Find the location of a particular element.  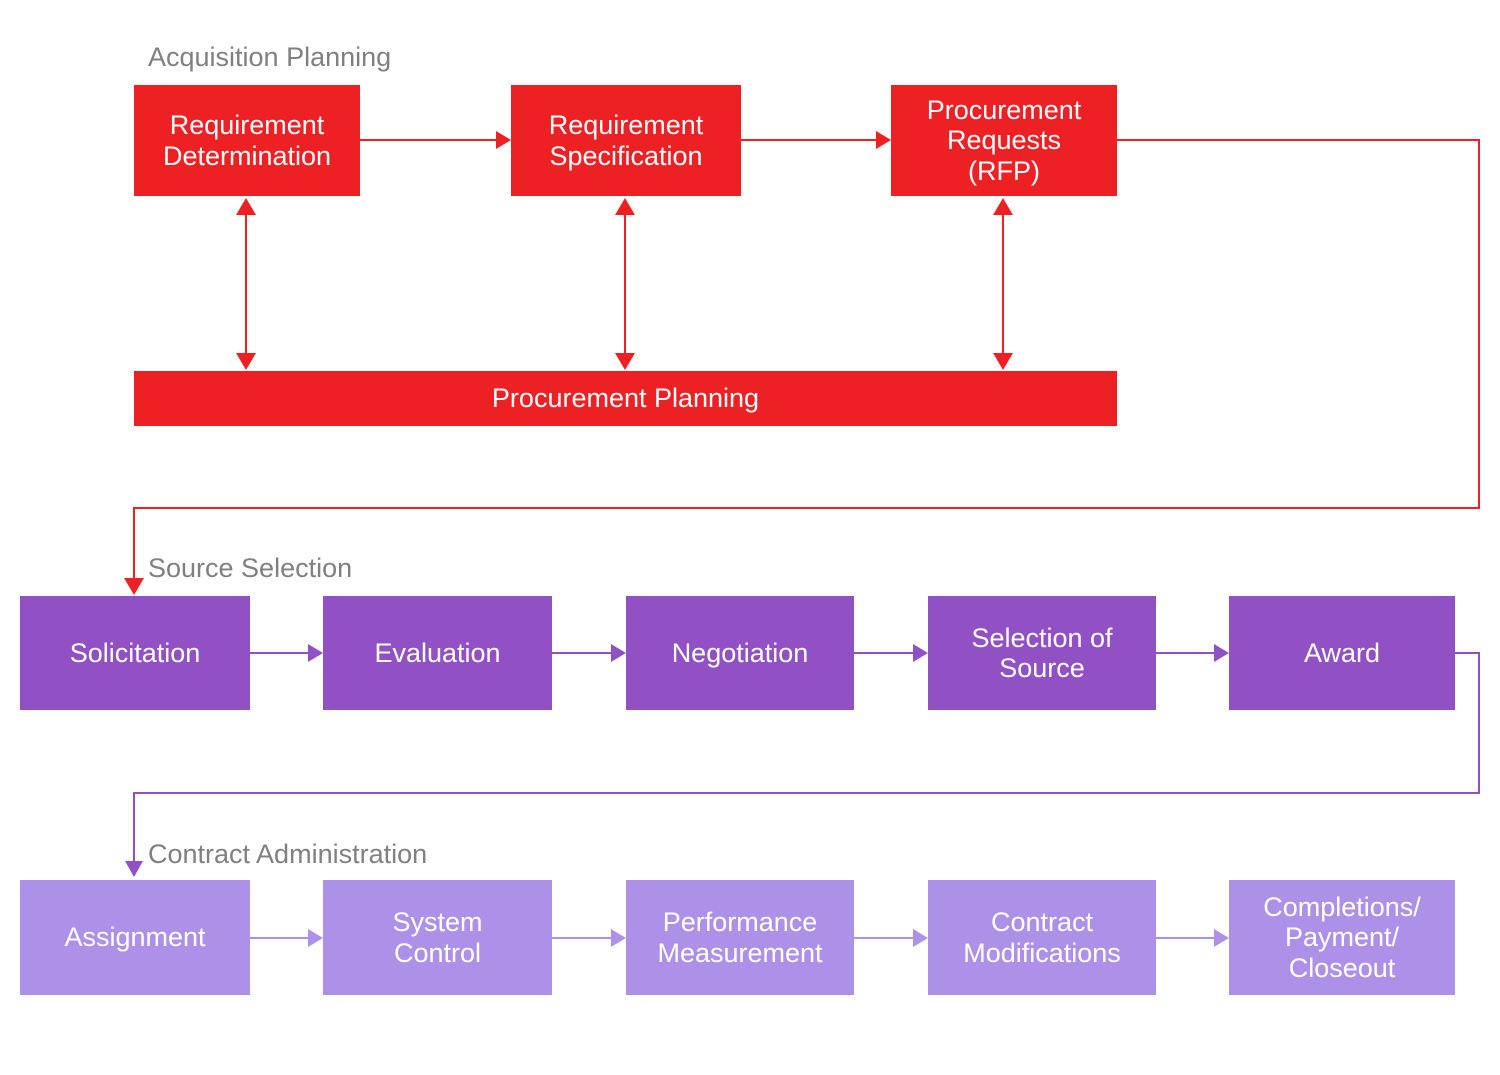

connector-award-to-assignment-seg-bottom is located at coordinates (806, 793).